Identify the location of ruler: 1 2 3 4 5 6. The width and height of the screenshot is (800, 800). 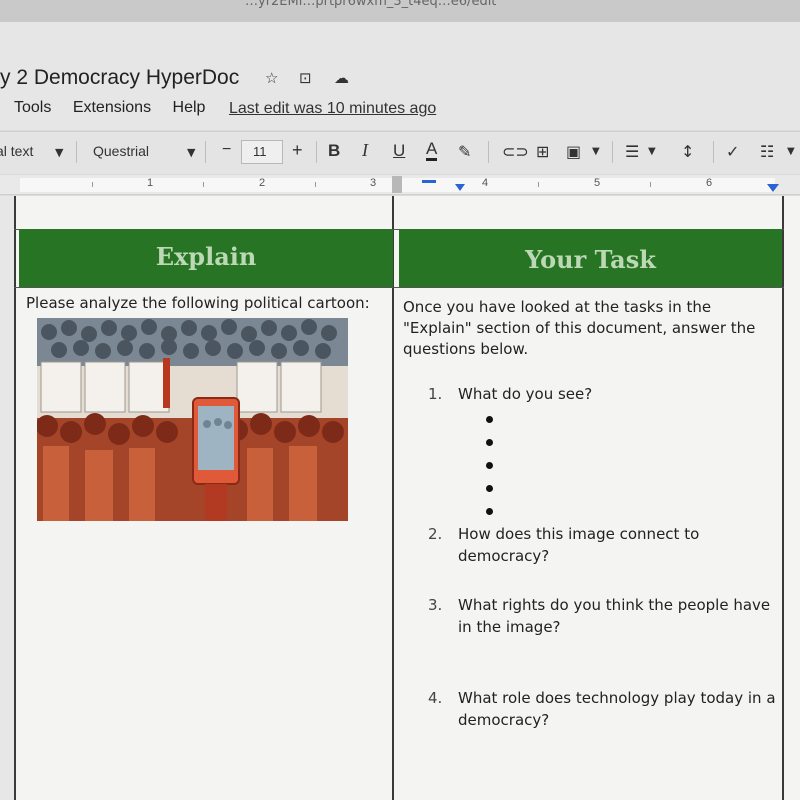
(400, 185).